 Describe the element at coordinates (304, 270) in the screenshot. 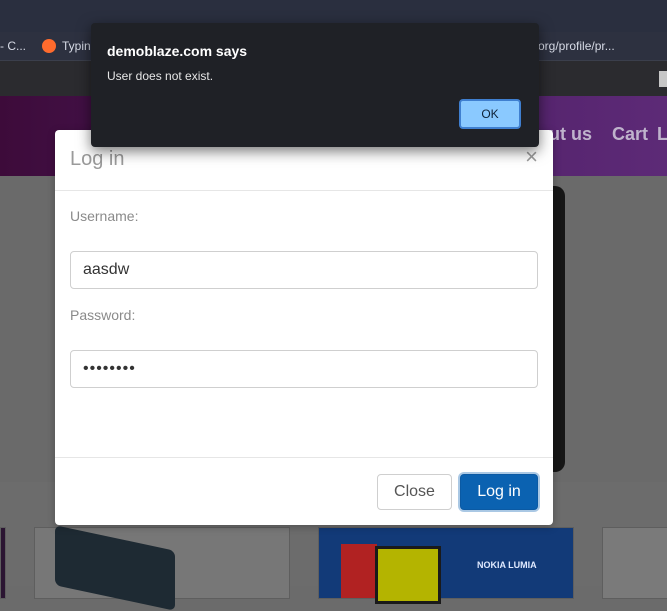

I see `username-input: aasdw` at that location.